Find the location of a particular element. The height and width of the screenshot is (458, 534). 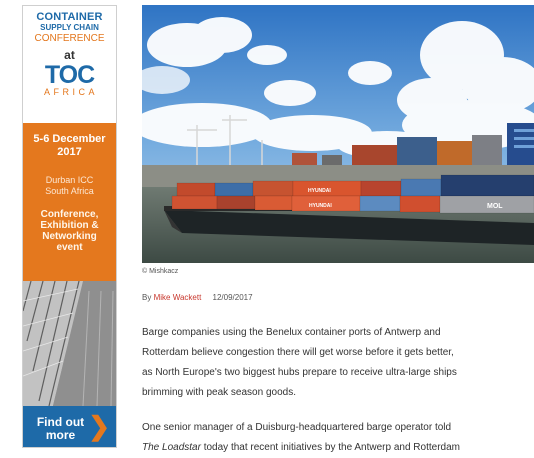

ad-title-line1: CONTAINER is located at coordinates (69, 17).